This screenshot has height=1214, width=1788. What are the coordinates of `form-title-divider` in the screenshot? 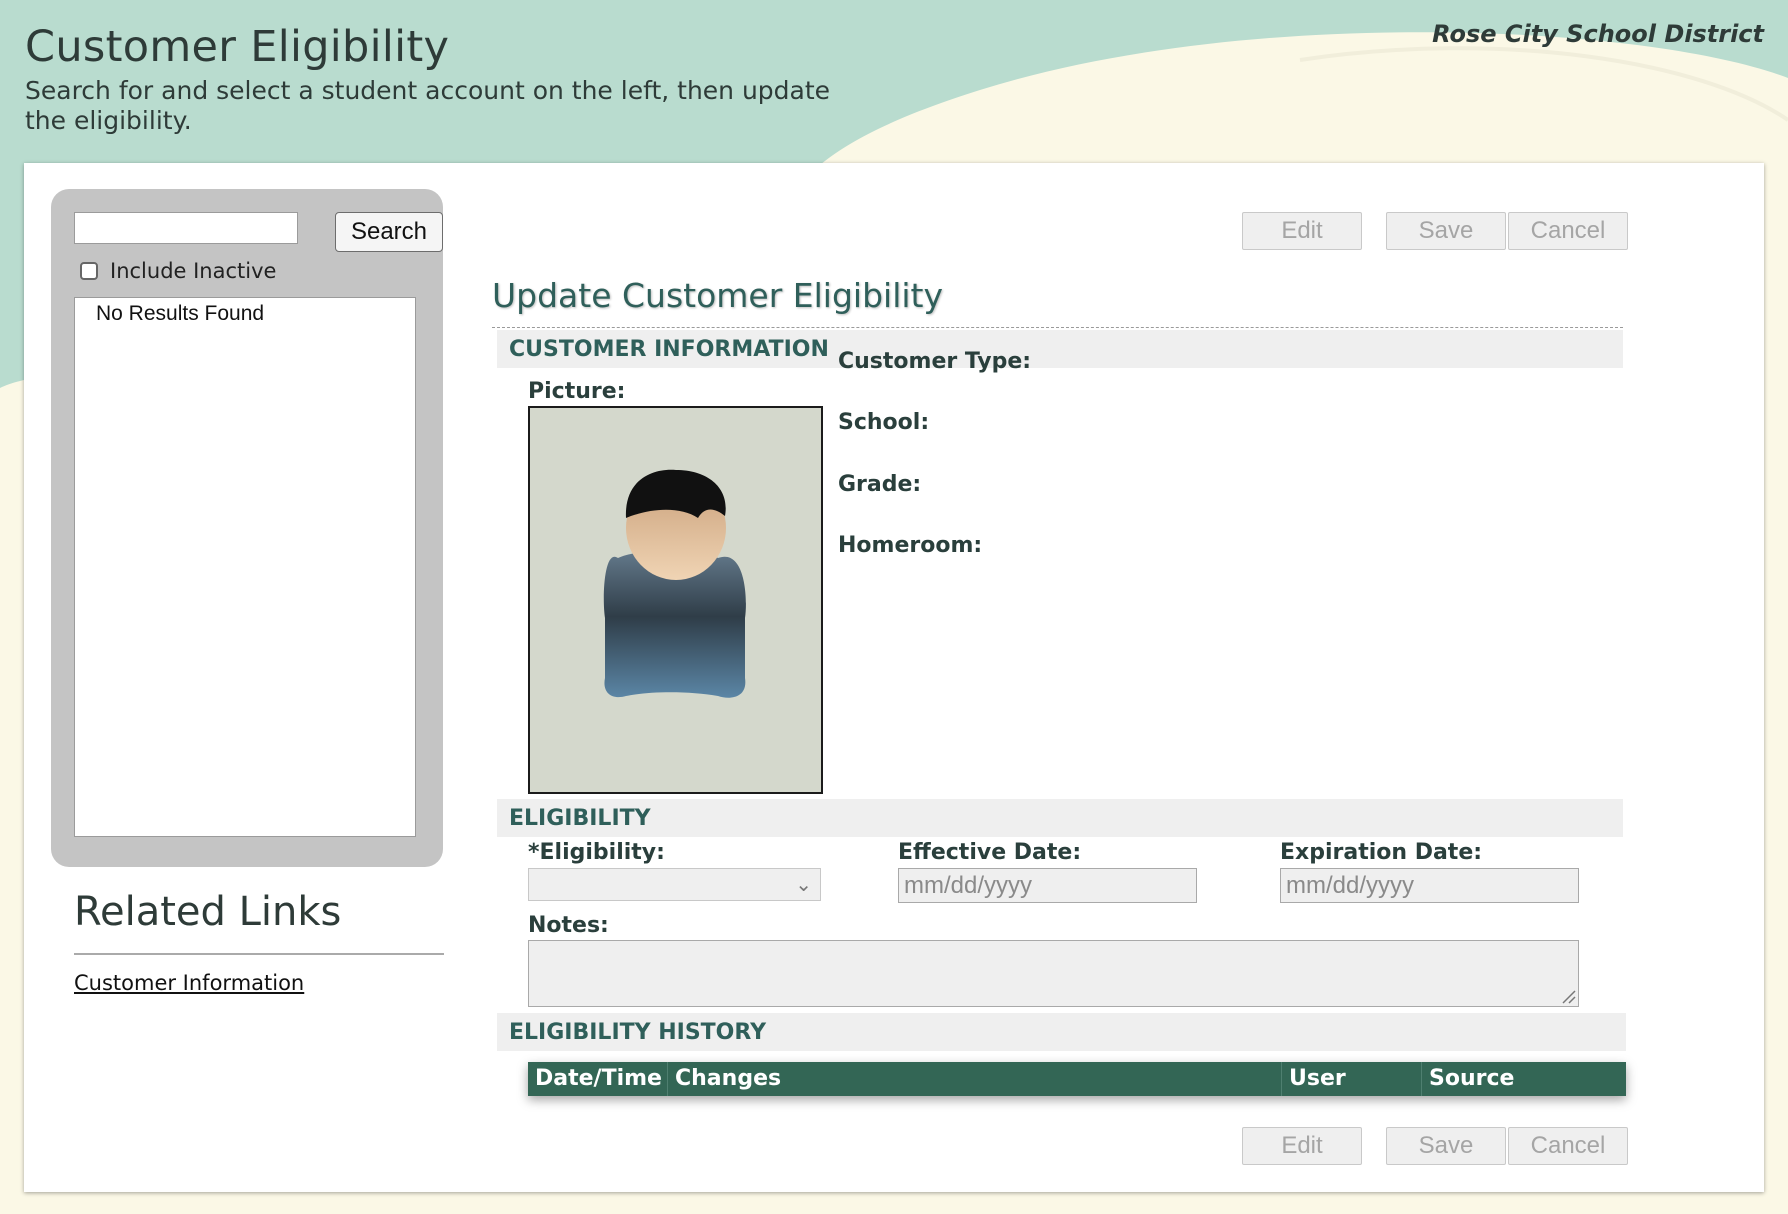 It's located at (1057, 327).